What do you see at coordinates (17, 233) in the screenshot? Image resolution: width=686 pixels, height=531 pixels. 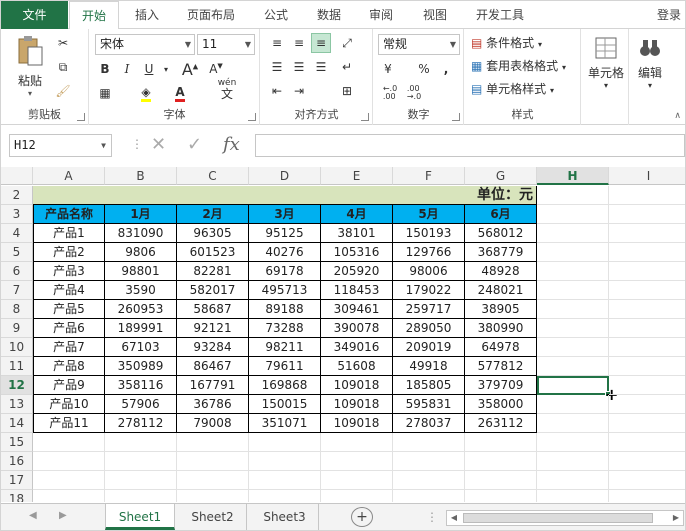 I see `row-header: 4` at bounding box center [17, 233].